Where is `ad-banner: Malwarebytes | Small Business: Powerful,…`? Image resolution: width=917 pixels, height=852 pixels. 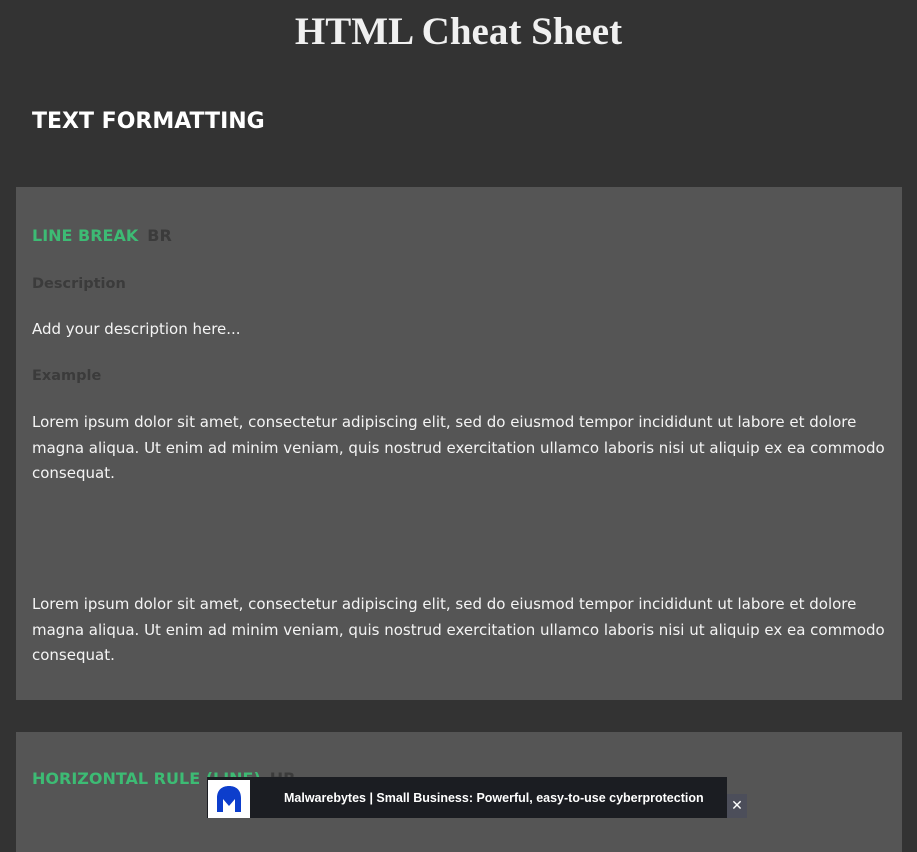 ad-banner: Malwarebytes | Small Business: Powerful,… is located at coordinates (467, 797).